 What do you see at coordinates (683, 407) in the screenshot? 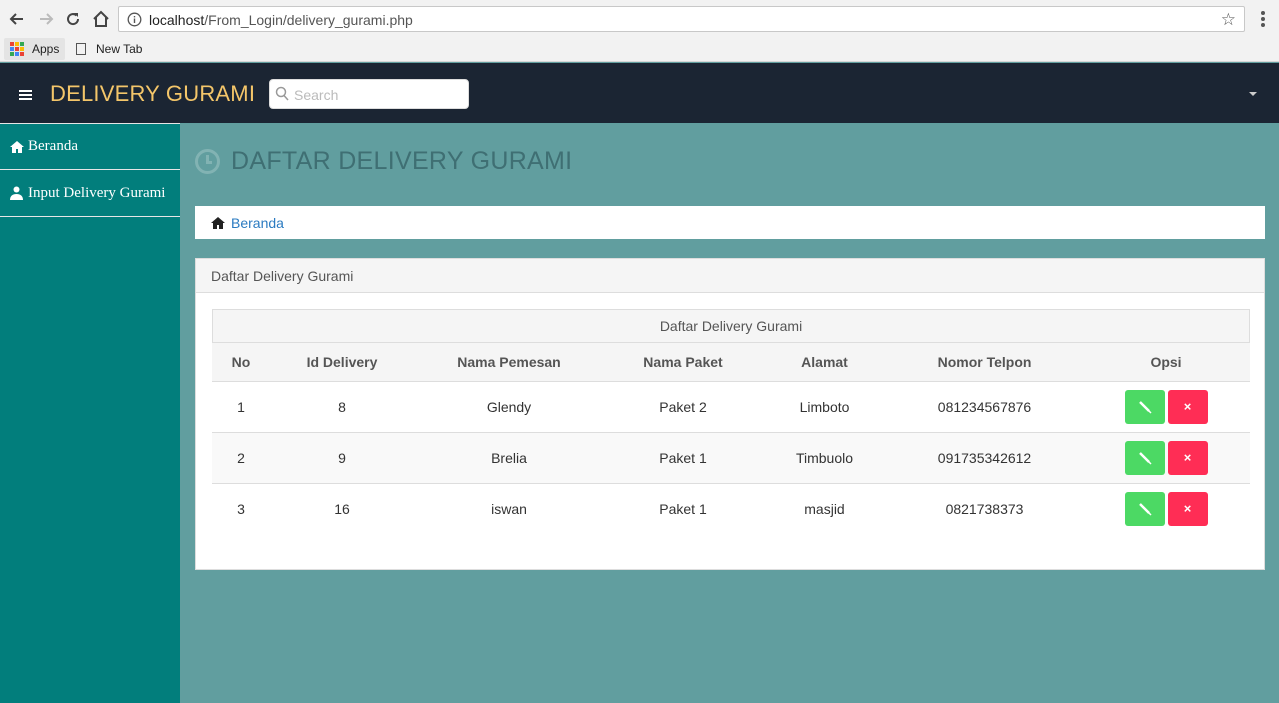
I see `cell-paket: Paket 2` at bounding box center [683, 407].